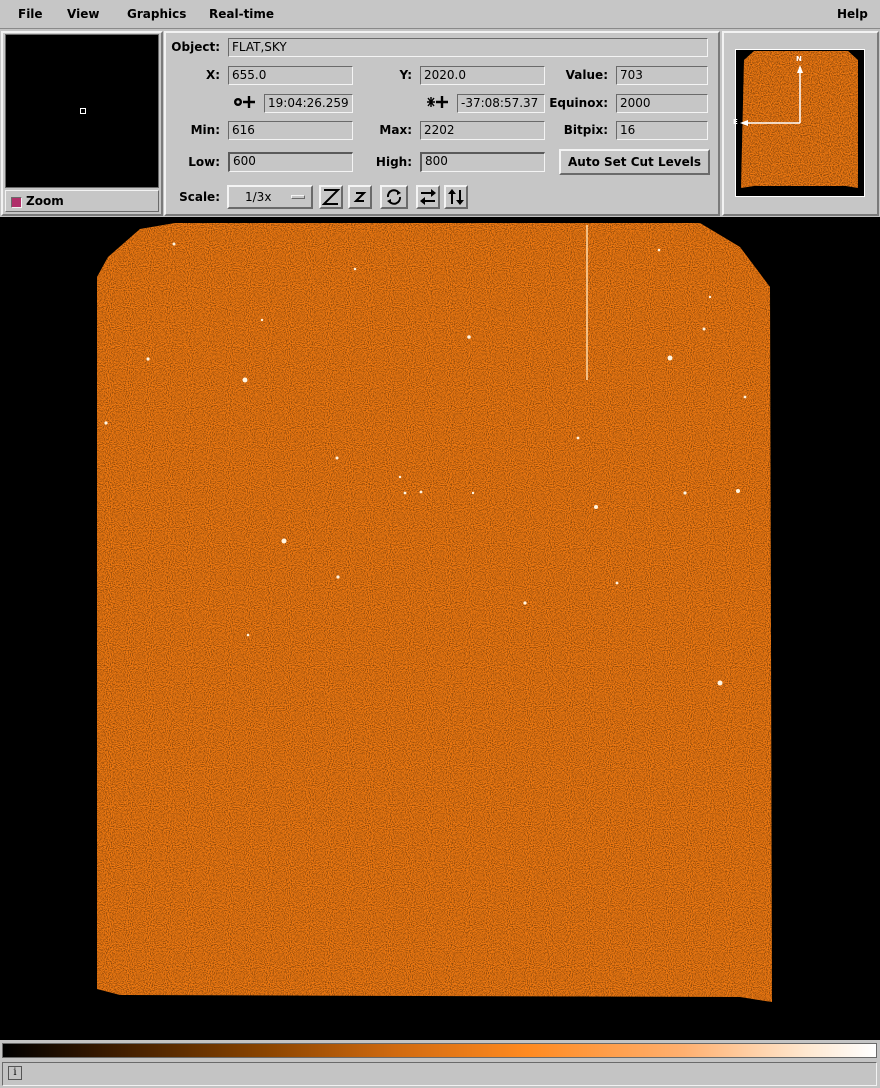 The width and height of the screenshot is (880, 1088). What do you see at coordinates (290, 130) in the screenshot?
I see `min-field: 616` at bounding box center [290, 130].